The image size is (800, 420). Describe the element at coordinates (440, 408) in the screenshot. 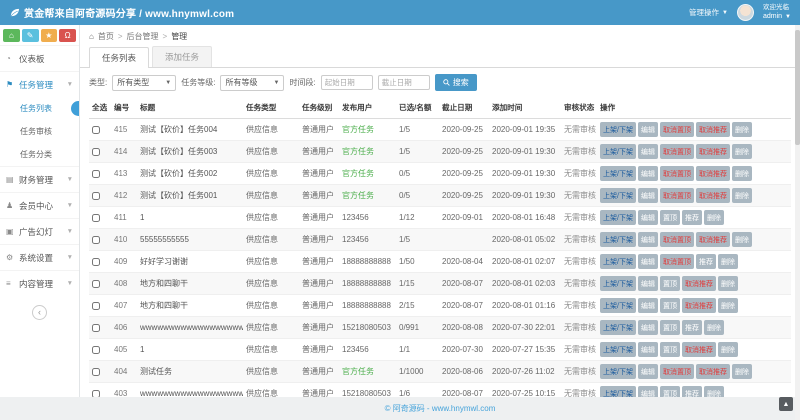

I see `footer-link: © 阿奇源码 - www.hnymwl.com` at that location.